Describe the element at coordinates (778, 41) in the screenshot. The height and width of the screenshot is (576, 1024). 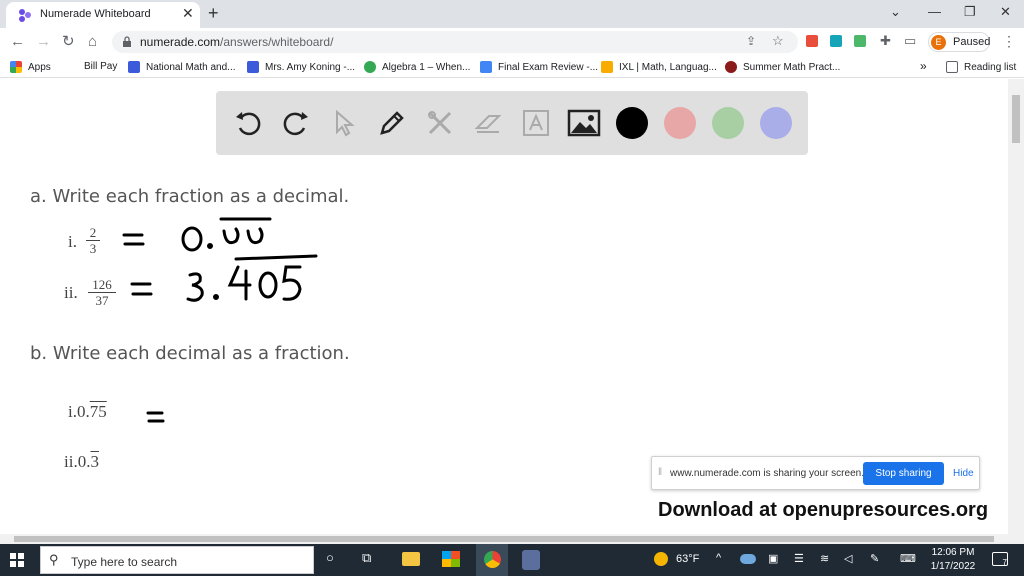
I see `bookmark-star-icon: ☆` at that location.